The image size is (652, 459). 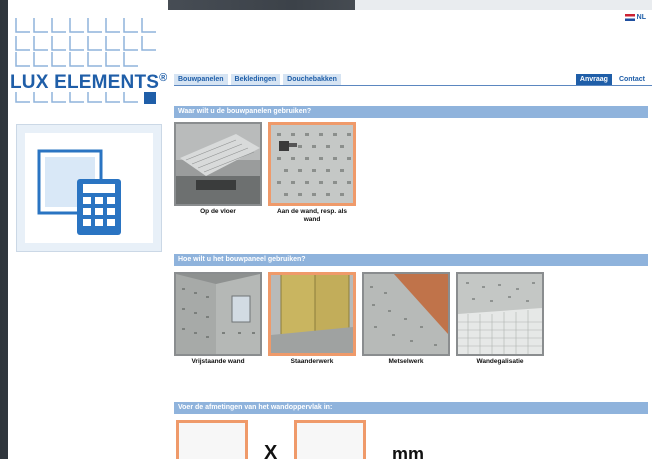 I want to click on nav-item-bouwpanelen: Bouwpanelen, so click(x=201, y=79).